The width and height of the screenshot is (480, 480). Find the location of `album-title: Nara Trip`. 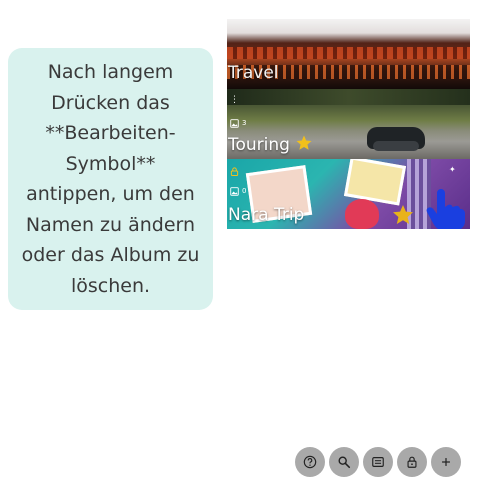

album-title: Nara Trip is located at coordinates (266, 215).